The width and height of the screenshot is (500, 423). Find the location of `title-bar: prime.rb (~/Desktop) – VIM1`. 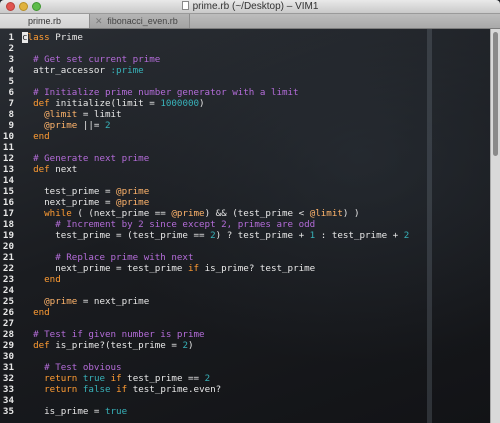

title-bar: prime.rb (~/Desktop) – VIM1 is located at coordinates (250, 7).